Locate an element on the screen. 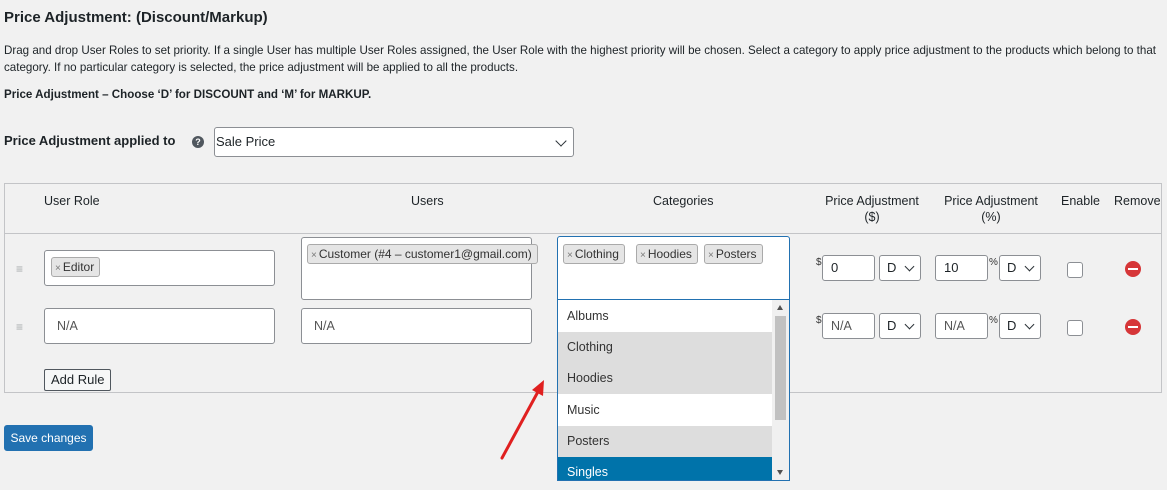 The height and width of the screenshot is (490, 1167). user-role-tag: × Editor is located at coordinates (76, 267).